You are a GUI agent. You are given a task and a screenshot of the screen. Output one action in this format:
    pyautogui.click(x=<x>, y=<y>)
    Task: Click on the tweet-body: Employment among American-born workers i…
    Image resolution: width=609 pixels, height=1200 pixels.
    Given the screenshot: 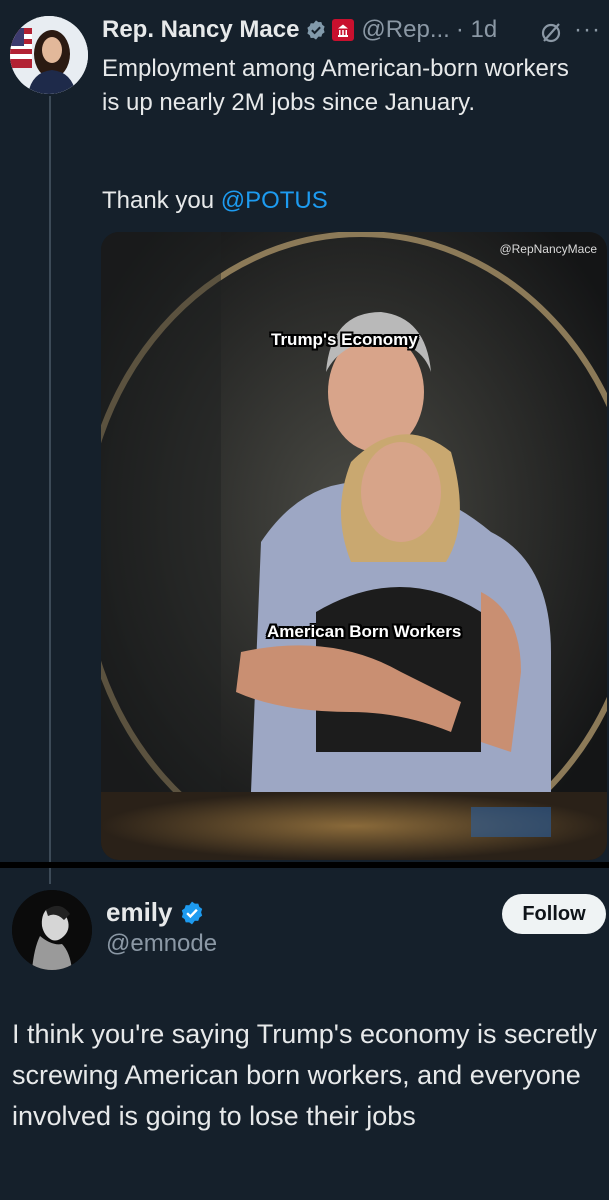 What is the action you would take?
    pyautogui.click(x=335, y=85)
    